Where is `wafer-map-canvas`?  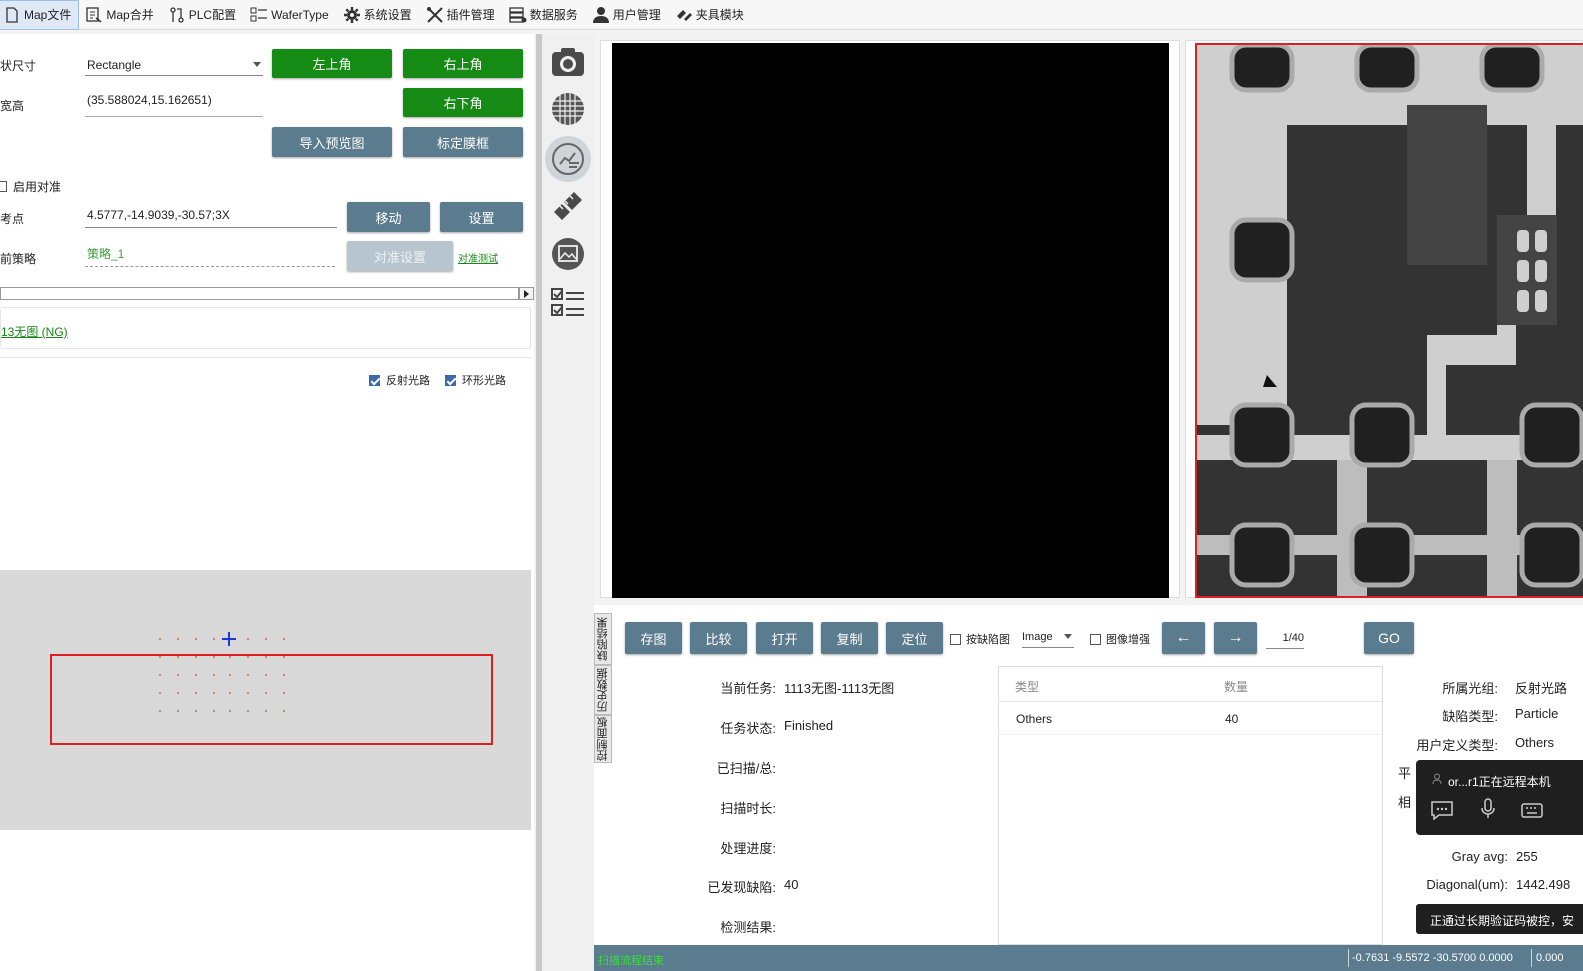
wafer-map-canvas is located at coordinates (265, 700).